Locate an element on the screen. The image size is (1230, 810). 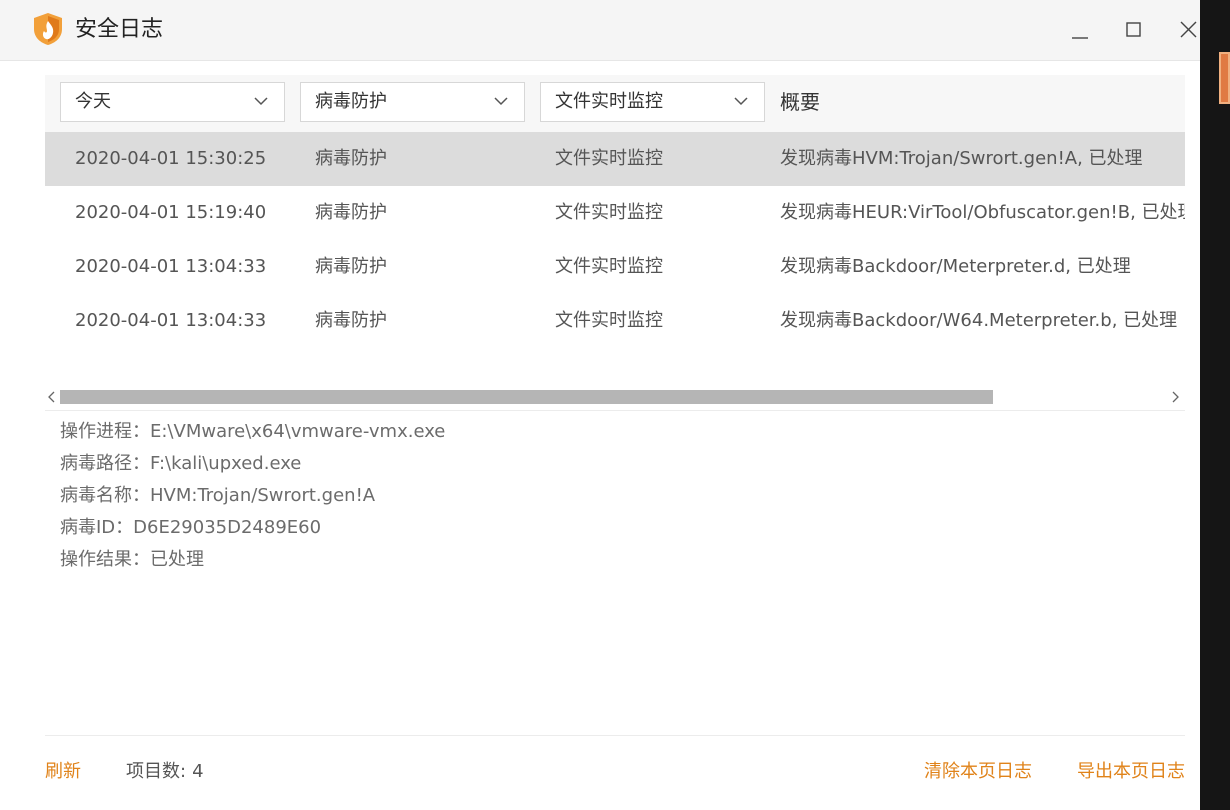
detail-virus-path: 病毒路径：F:\kali\upxed.exe is located at coordinates (181, 463).